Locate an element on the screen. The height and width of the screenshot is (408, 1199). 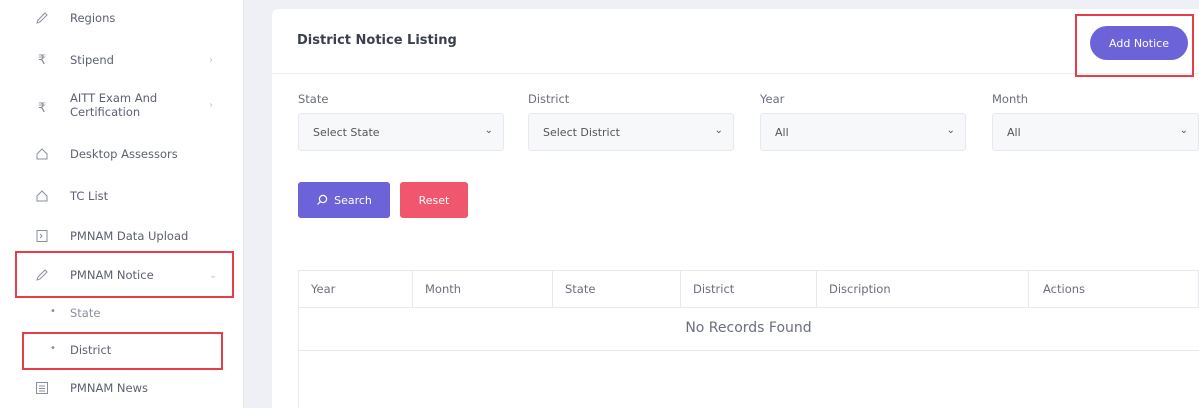
state-select-value: Select State is located at coordinates (346, 132).